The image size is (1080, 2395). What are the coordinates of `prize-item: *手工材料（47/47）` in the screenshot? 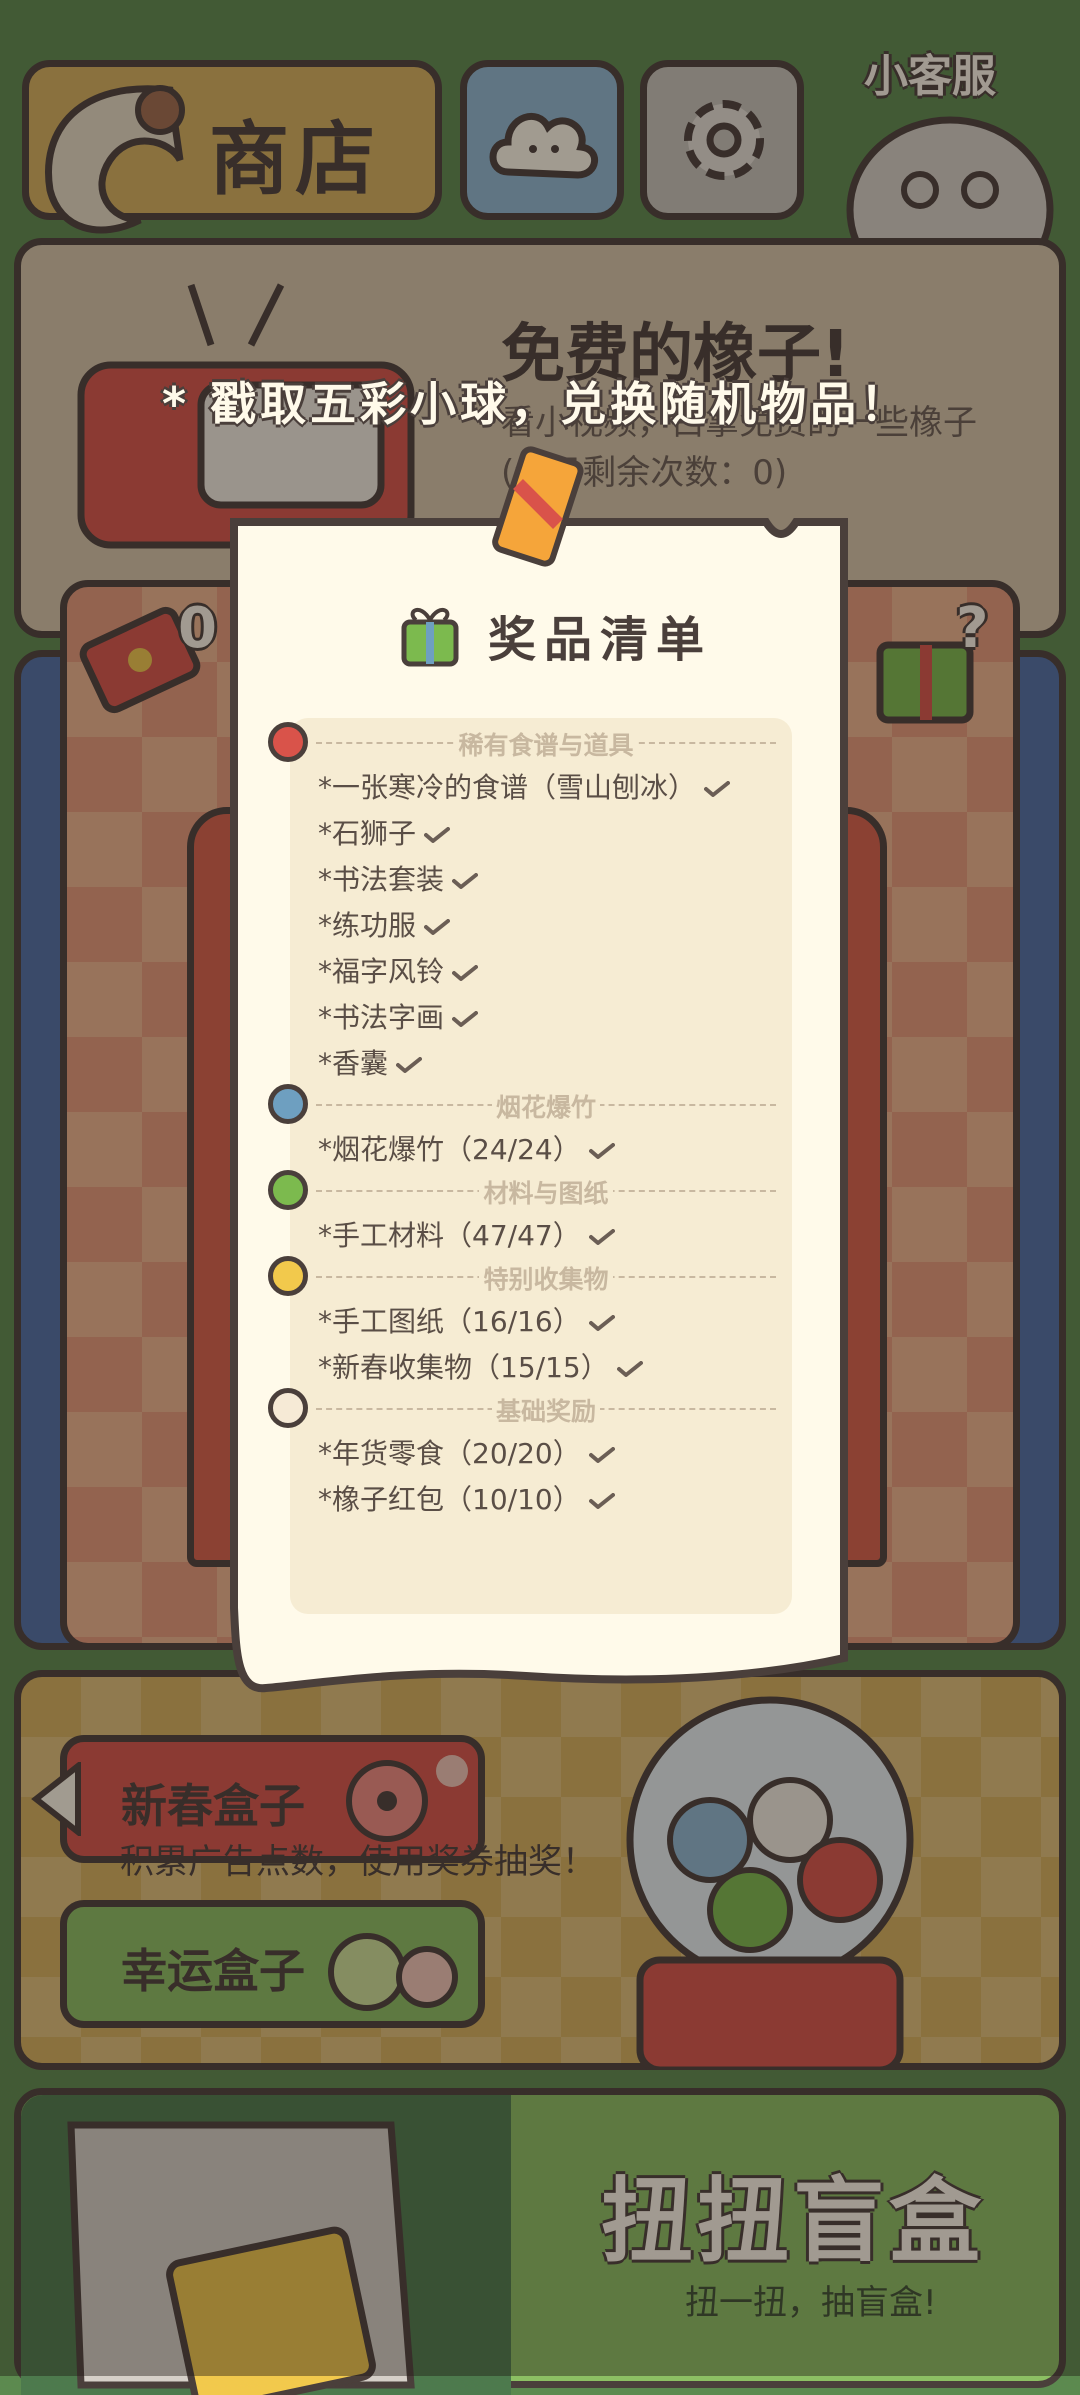 It's located at (466, 1234).